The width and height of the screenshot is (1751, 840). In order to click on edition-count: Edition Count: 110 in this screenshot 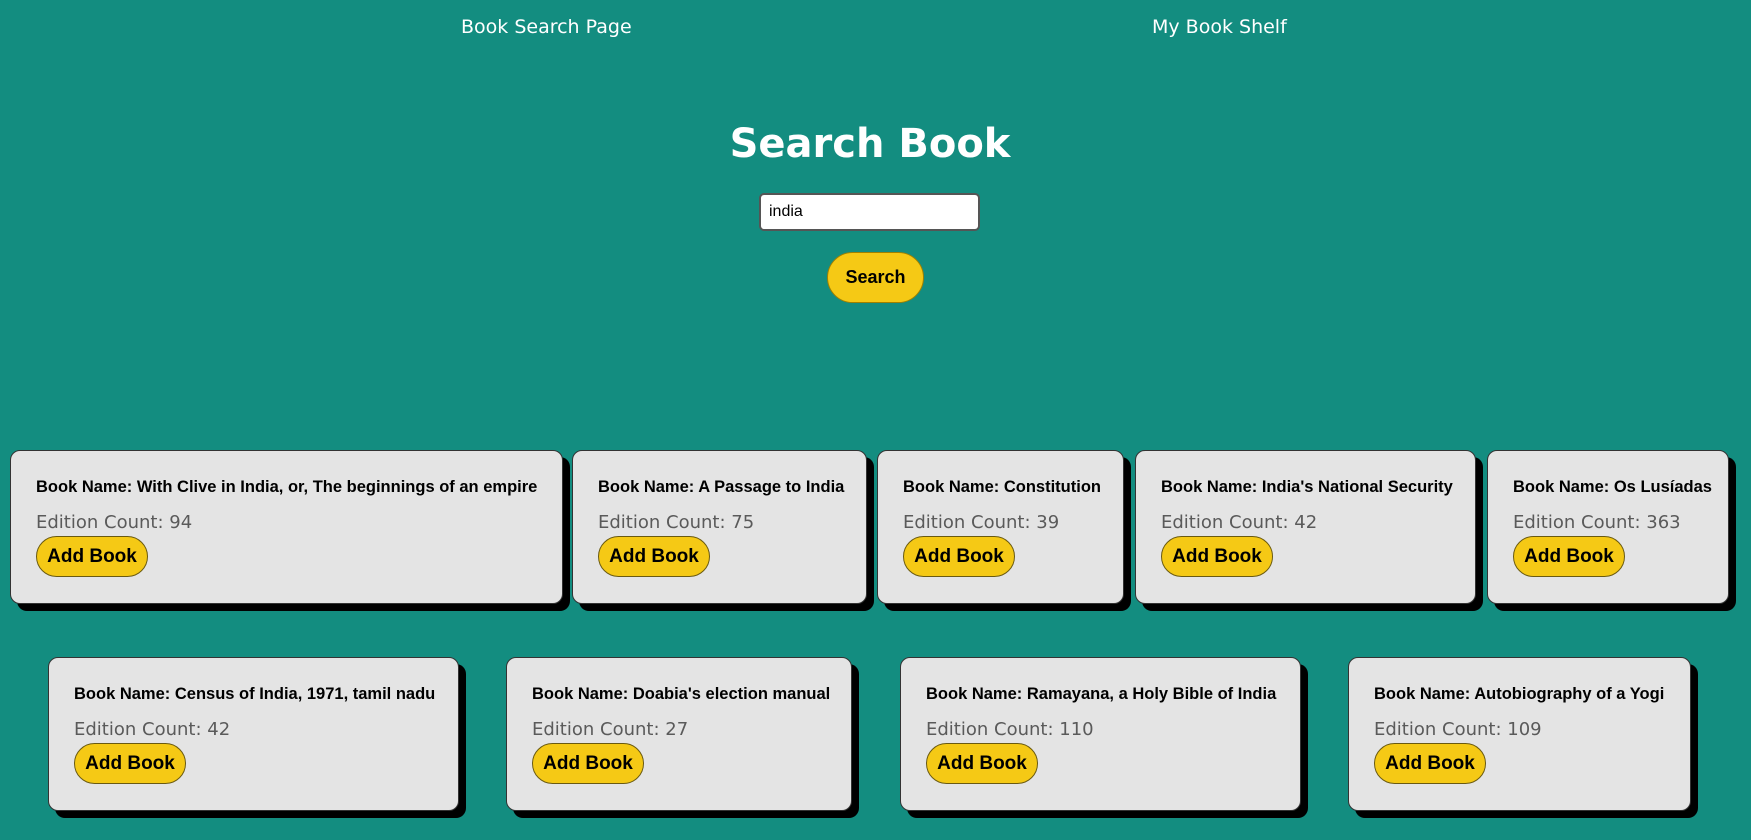, I will do `click(1010, 729)`.